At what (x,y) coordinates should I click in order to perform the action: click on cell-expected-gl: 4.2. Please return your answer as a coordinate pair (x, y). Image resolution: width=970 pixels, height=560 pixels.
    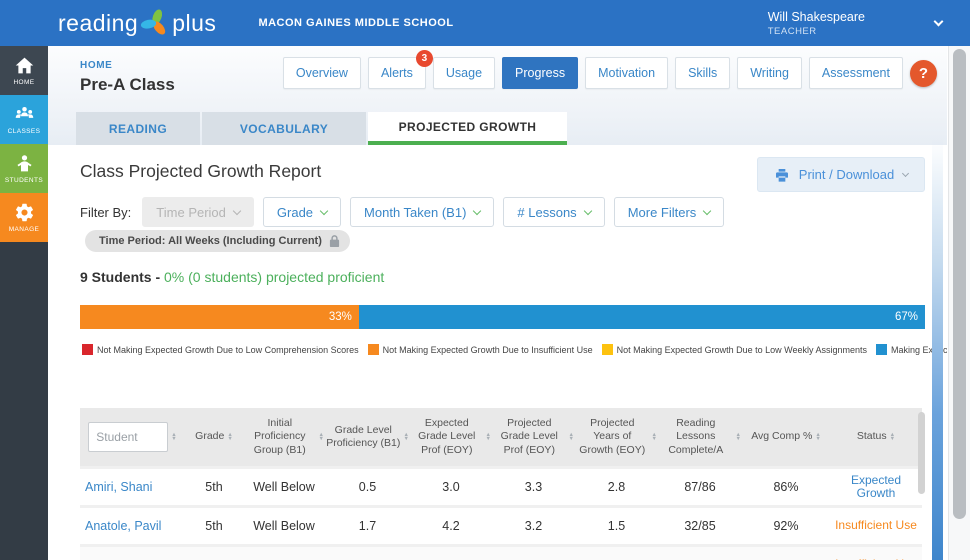
    Looking at the image, I should click on (451, 526).